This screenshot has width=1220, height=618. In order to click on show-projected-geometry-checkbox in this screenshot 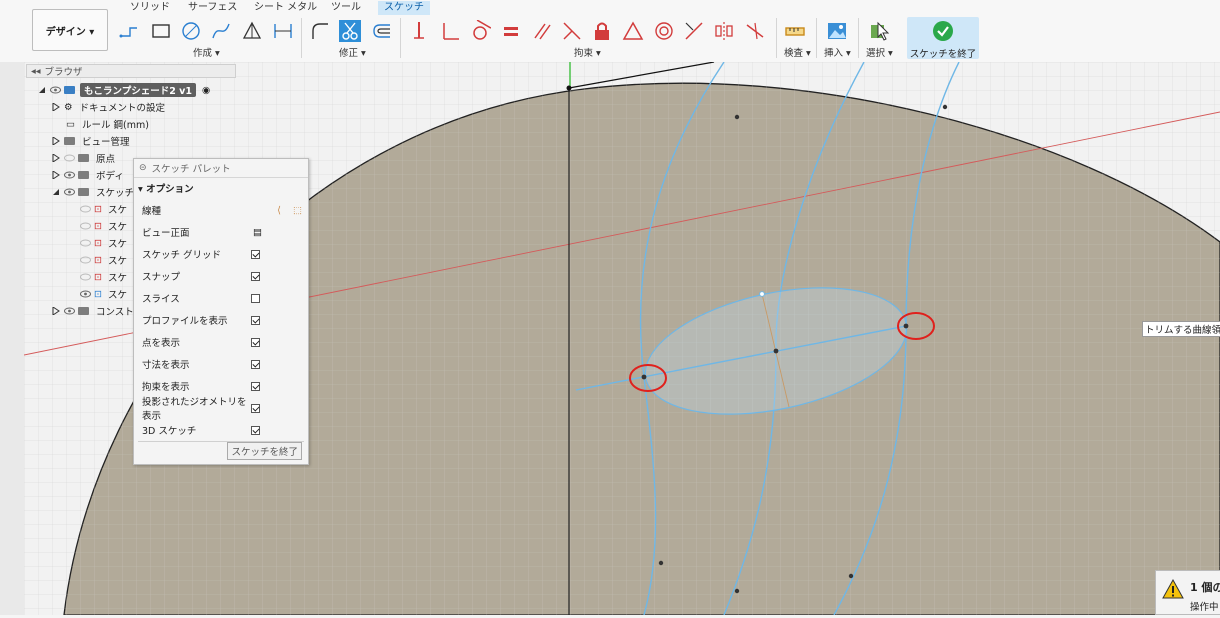, I will do `click(255, 408)`.